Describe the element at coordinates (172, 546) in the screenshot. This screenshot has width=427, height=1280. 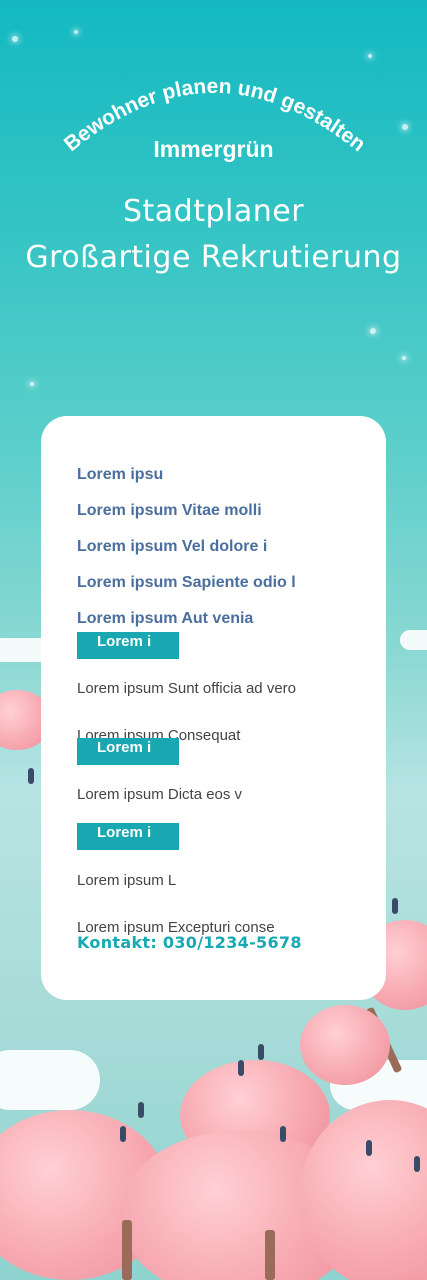
I see `highlight-item: Lorem ipsum Vel dolore i` at that location.